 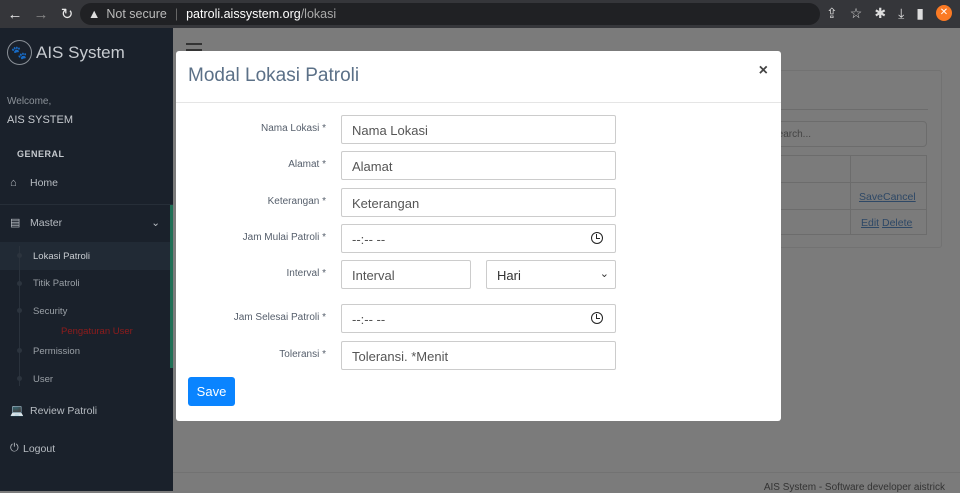 I want to click on table-icon: ▤, so click(x=15, y=223).